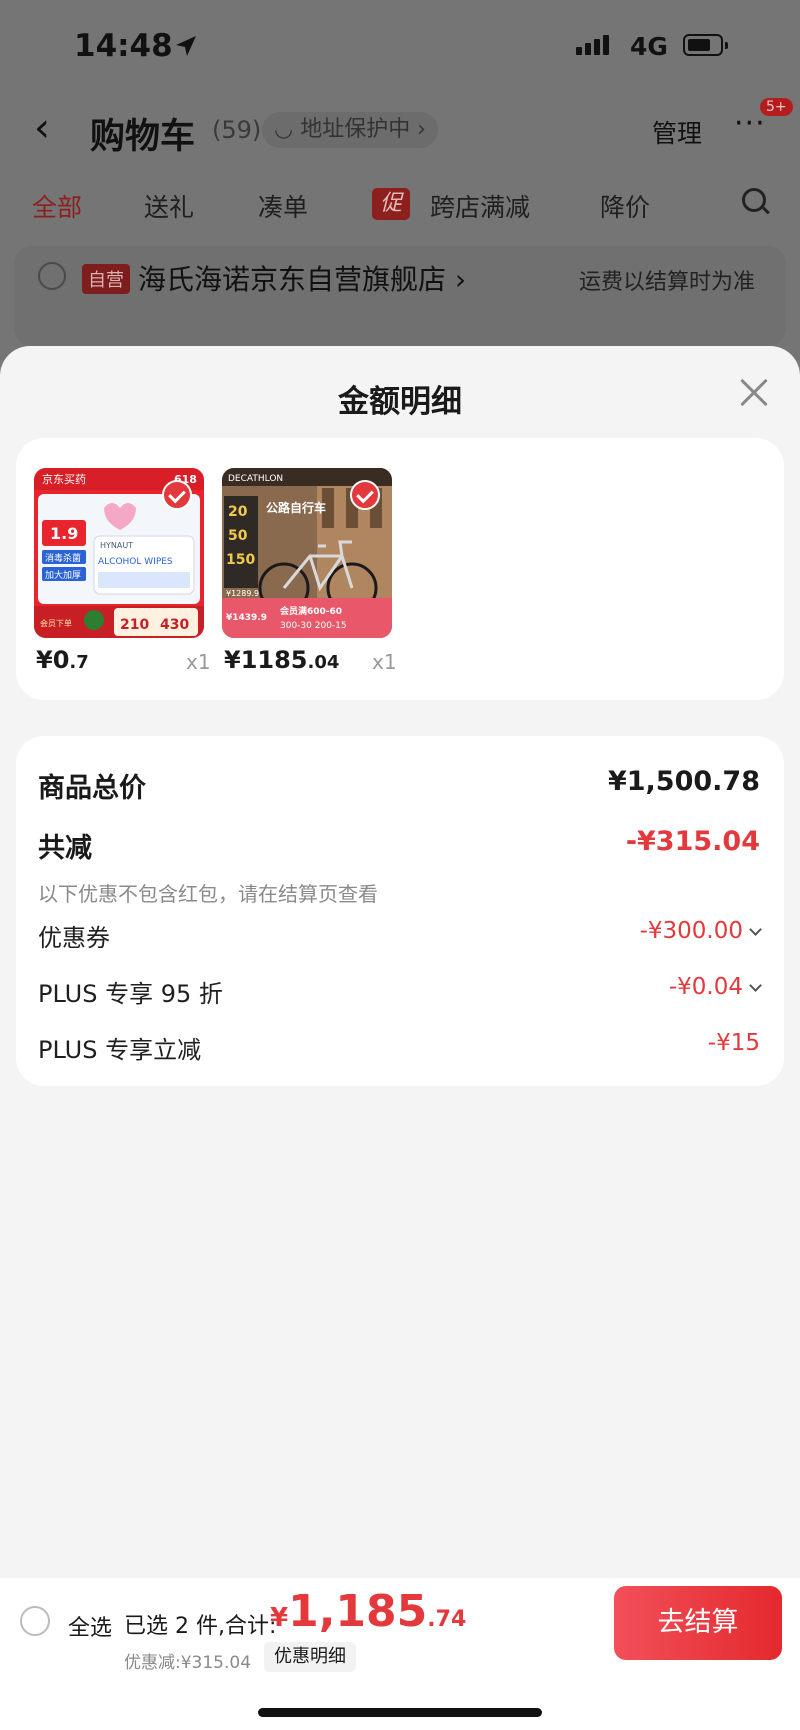 This screenshot has height=1730, width=800. I want to click on total-currency: ¥, so click(279, 1618).